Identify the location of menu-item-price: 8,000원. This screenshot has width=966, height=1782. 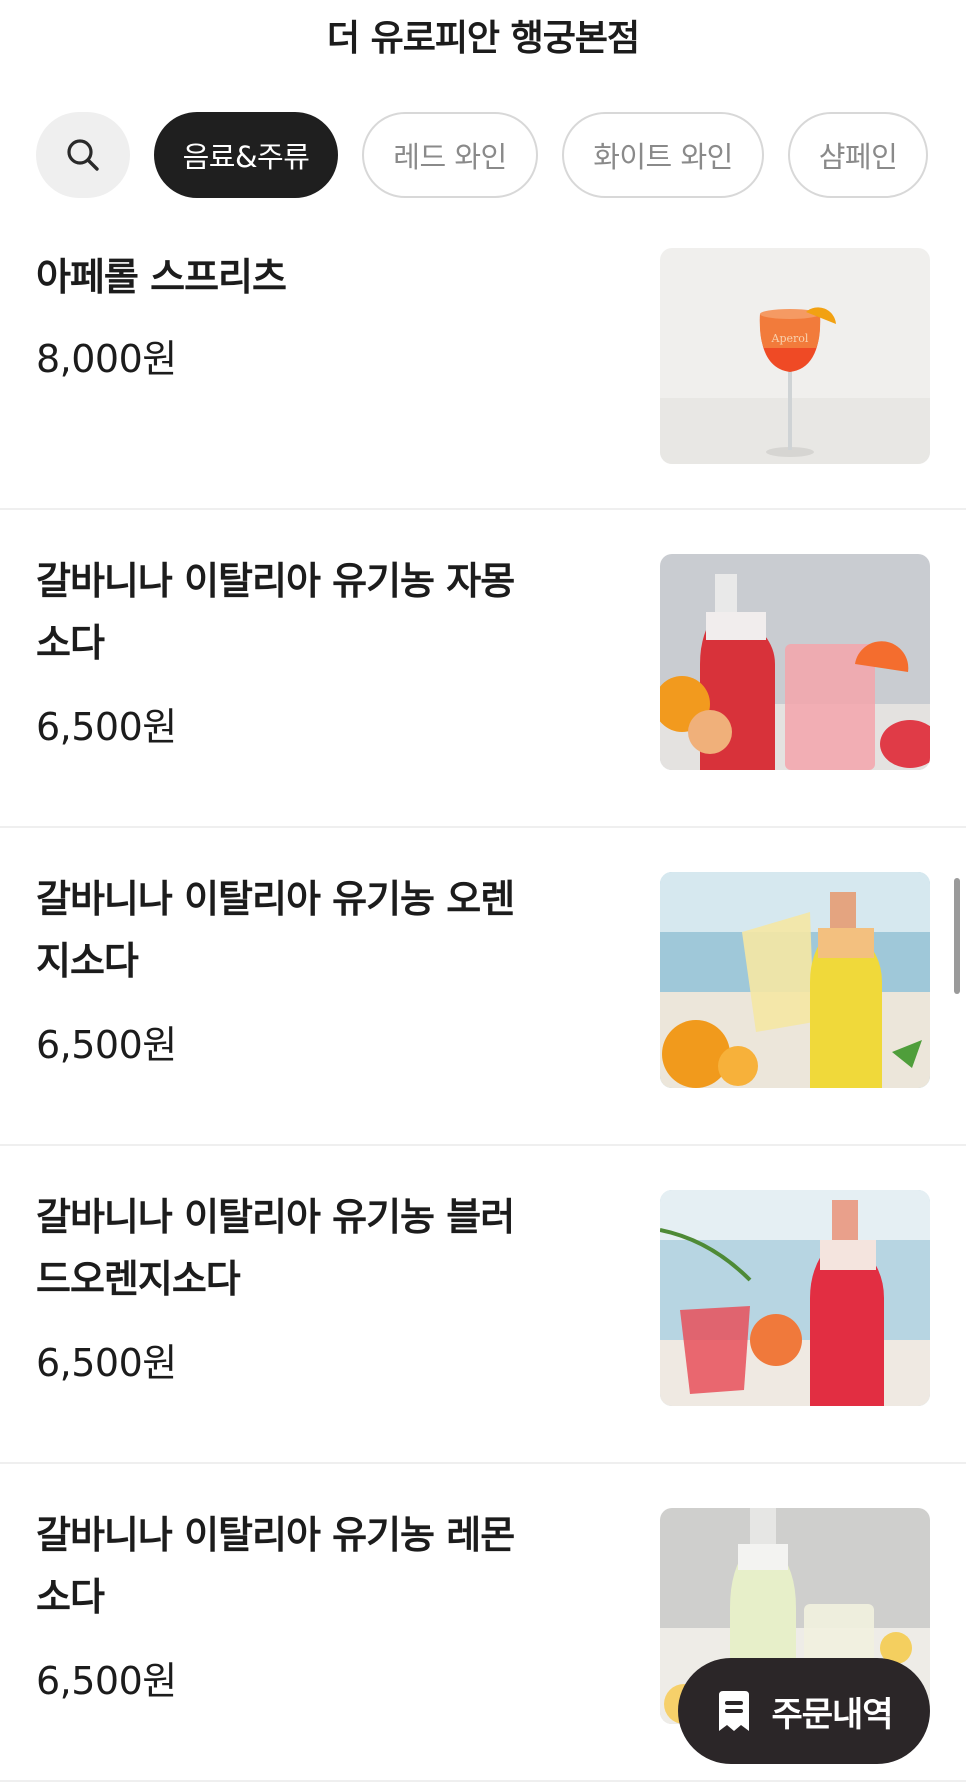
(106, 359).